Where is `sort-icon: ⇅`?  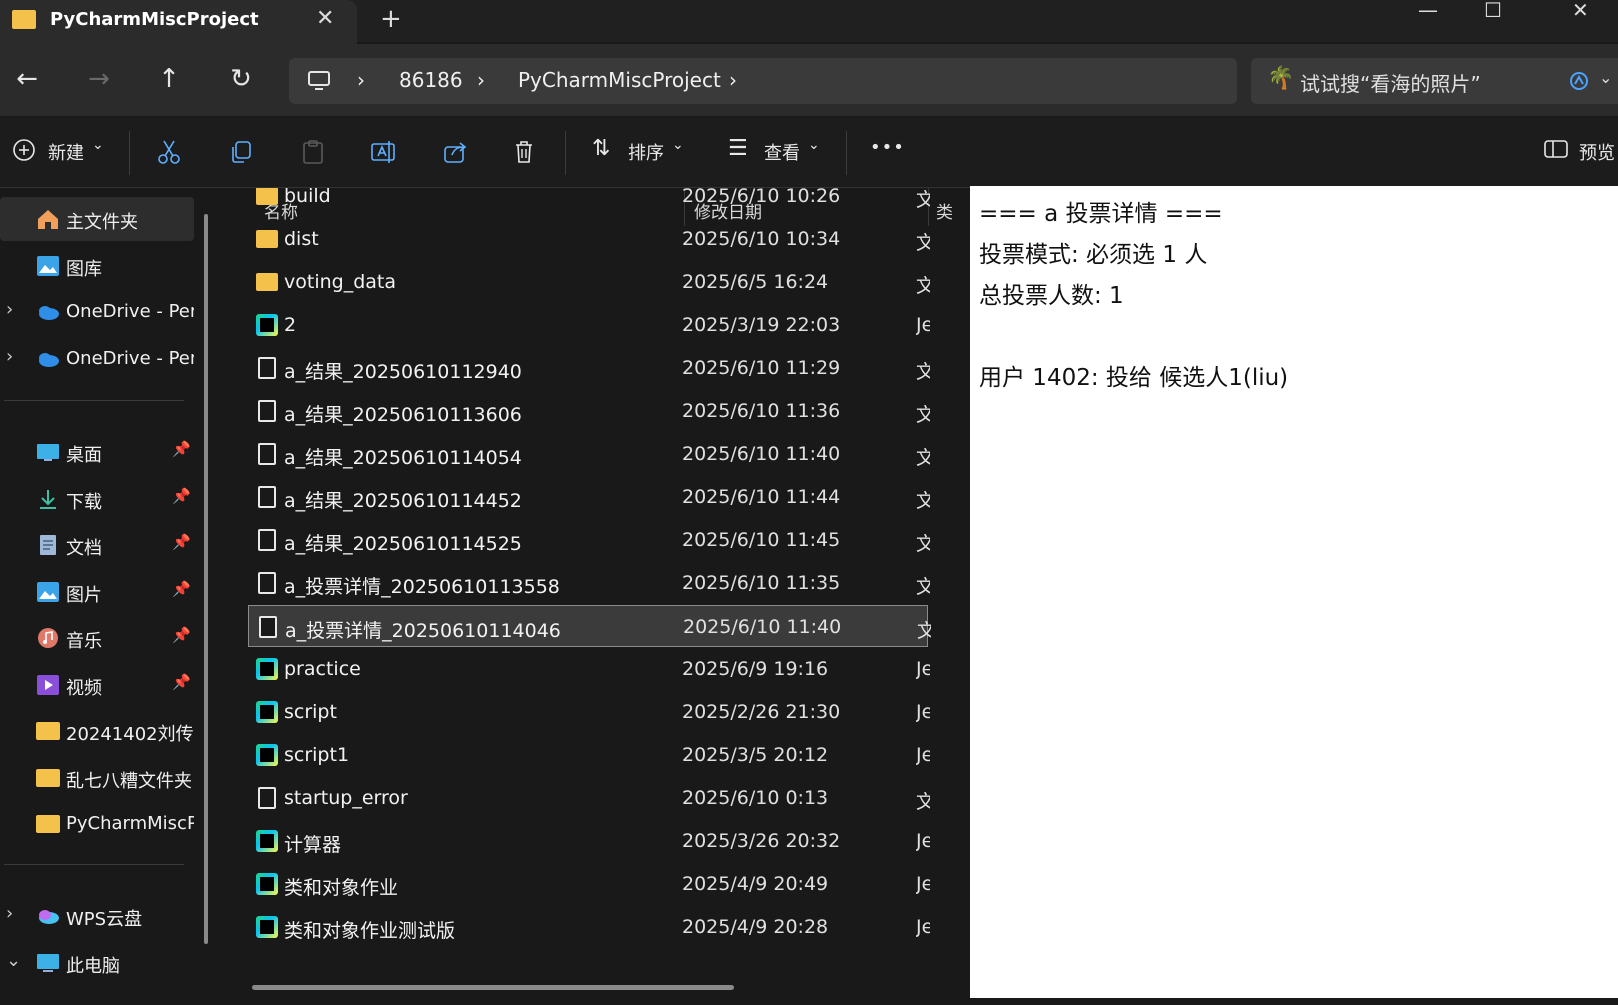
sort-icon: ⇅ is located at coordinates (601, 148).